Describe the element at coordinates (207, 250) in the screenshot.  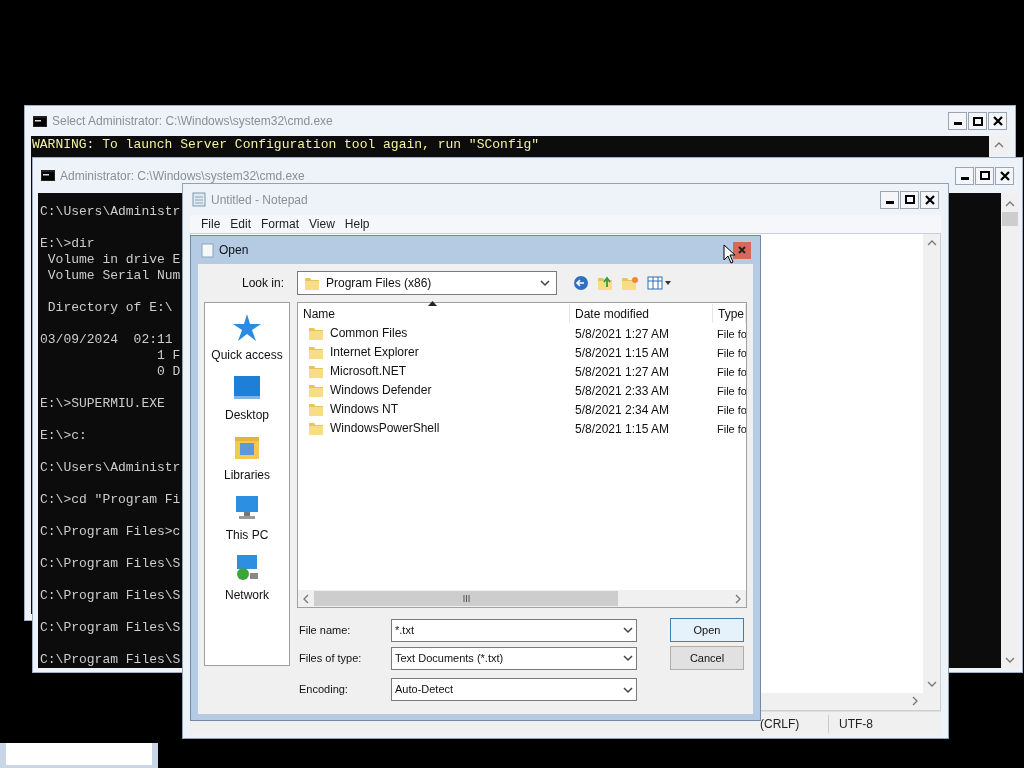
I see `document-icon` at that location.